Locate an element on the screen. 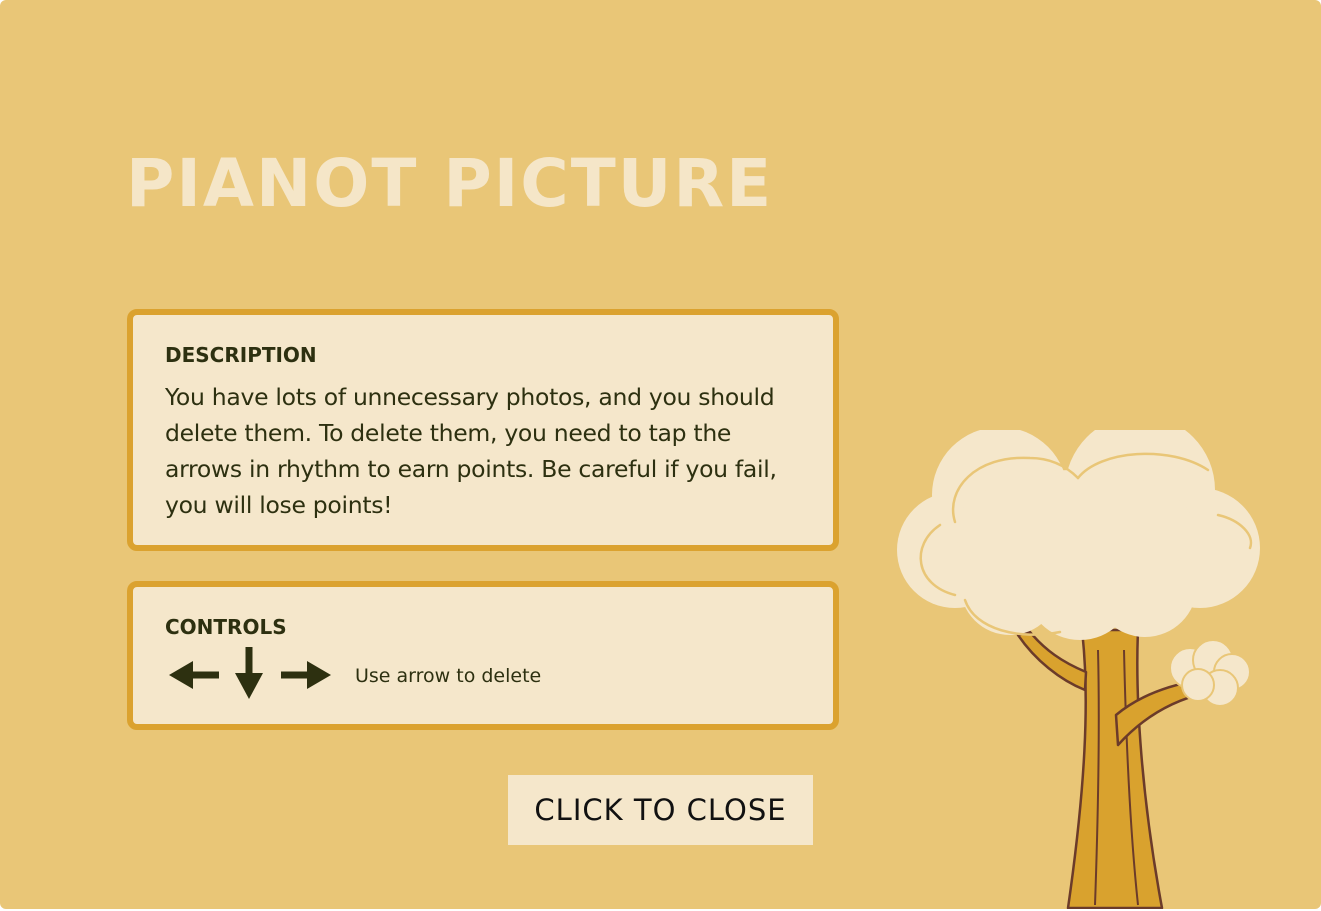 The width and height of the screenshot is (1321, 911). close-button: CLICK TO CLOSE is located at coordinates (660, 810).